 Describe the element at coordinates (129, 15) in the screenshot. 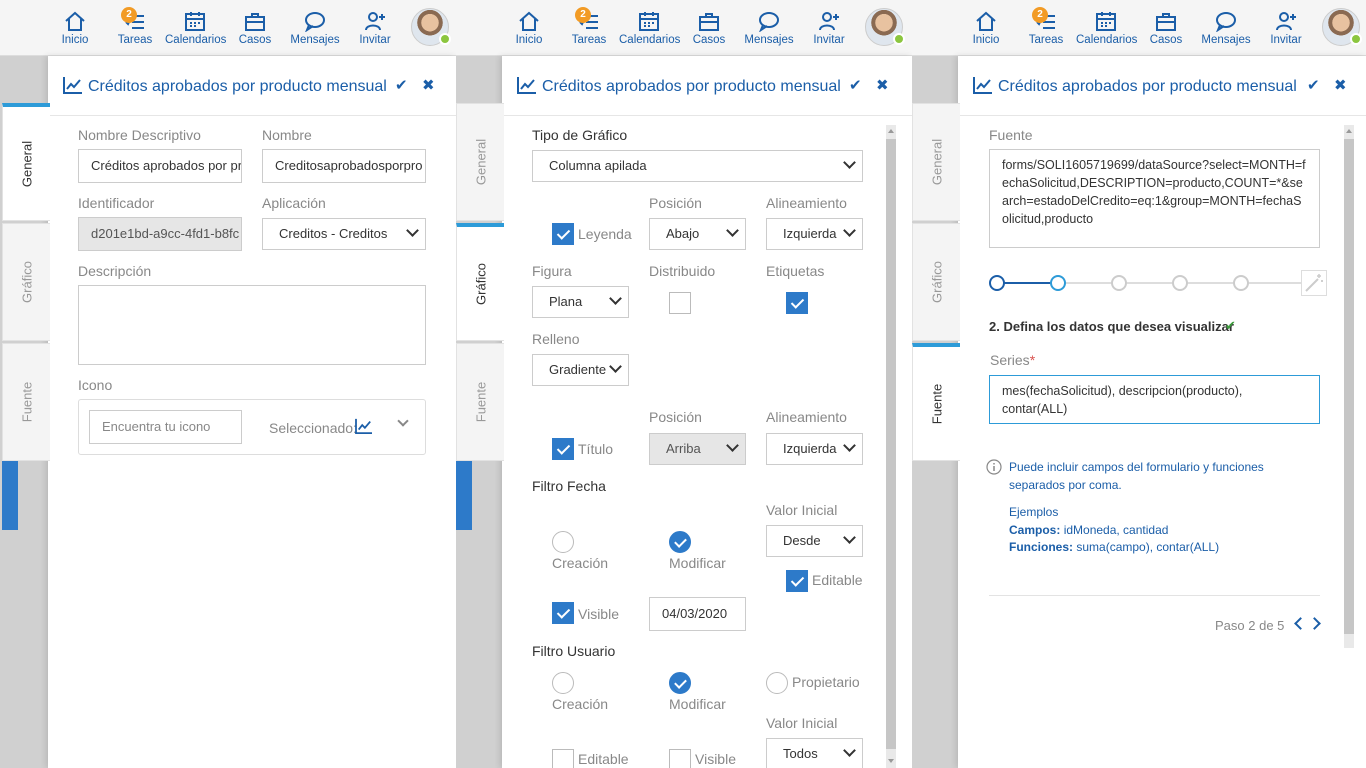

I see `tareas-badge: 2` at that location.